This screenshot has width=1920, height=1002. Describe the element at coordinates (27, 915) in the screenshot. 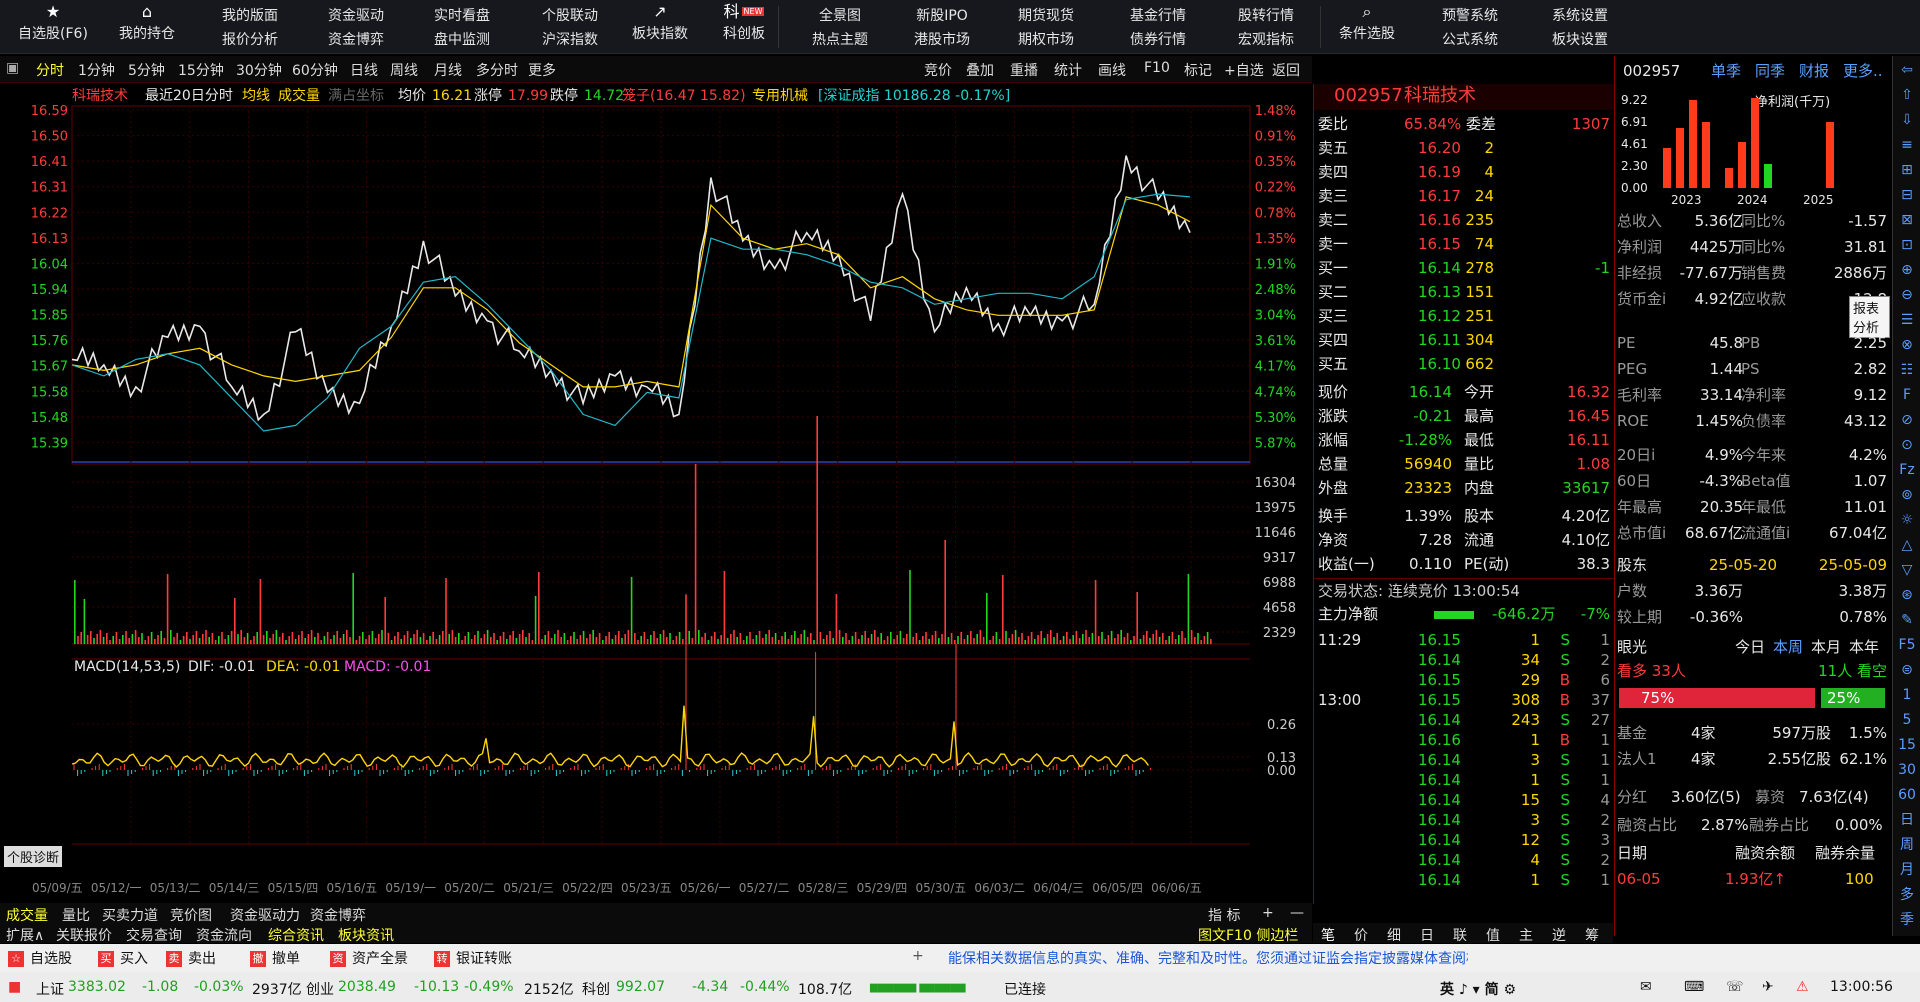

I see `indicator-tab: 成交量` at that location.